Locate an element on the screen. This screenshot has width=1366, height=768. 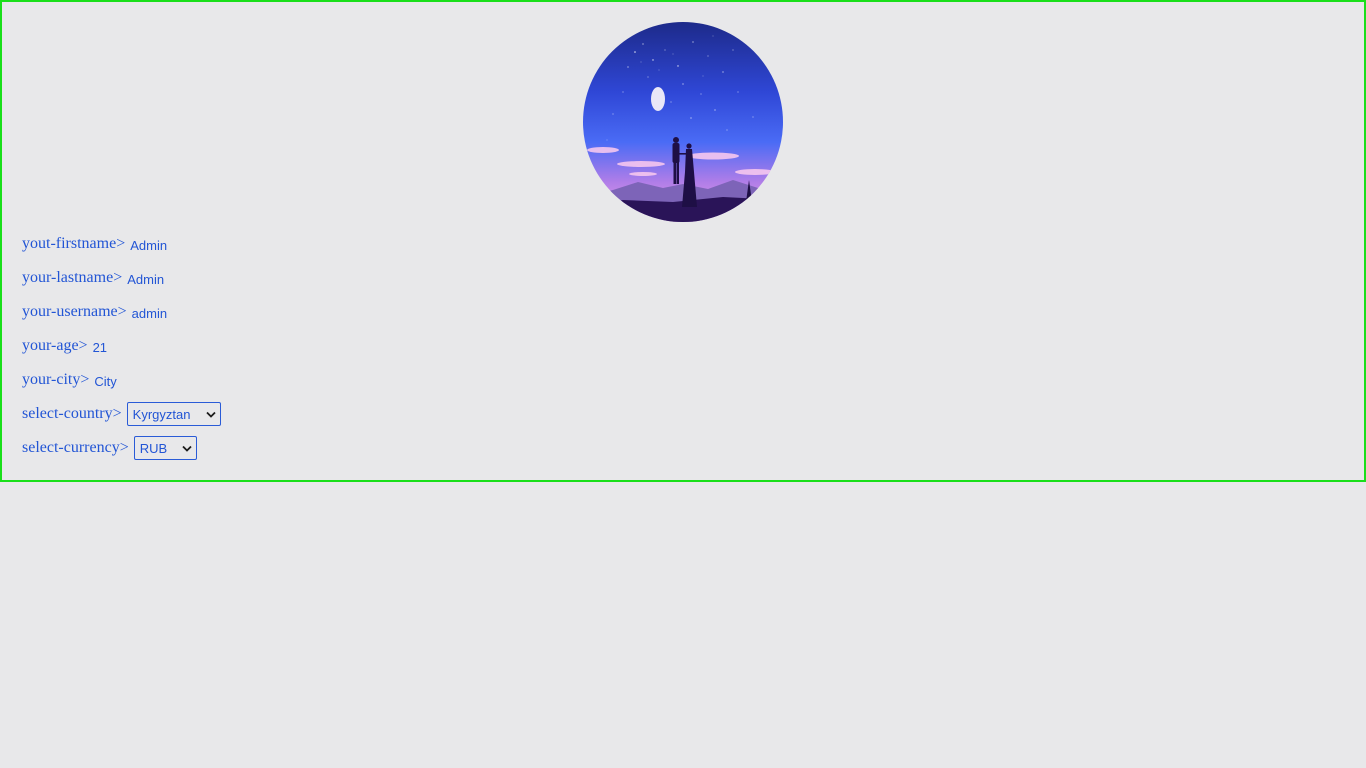
city-value: City is located at coordinates (105, 381).